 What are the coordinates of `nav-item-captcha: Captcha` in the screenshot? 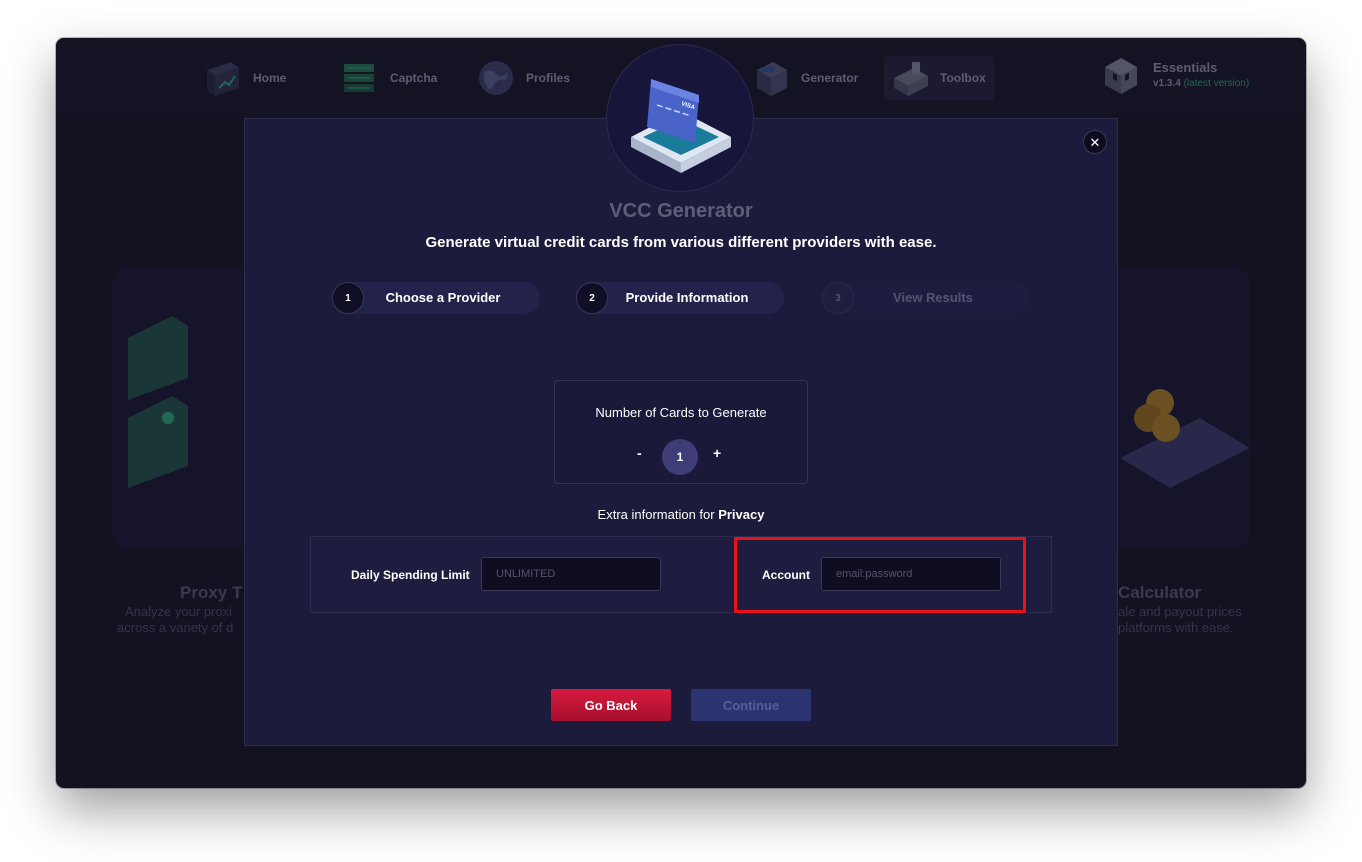 It's located at (387, 78).